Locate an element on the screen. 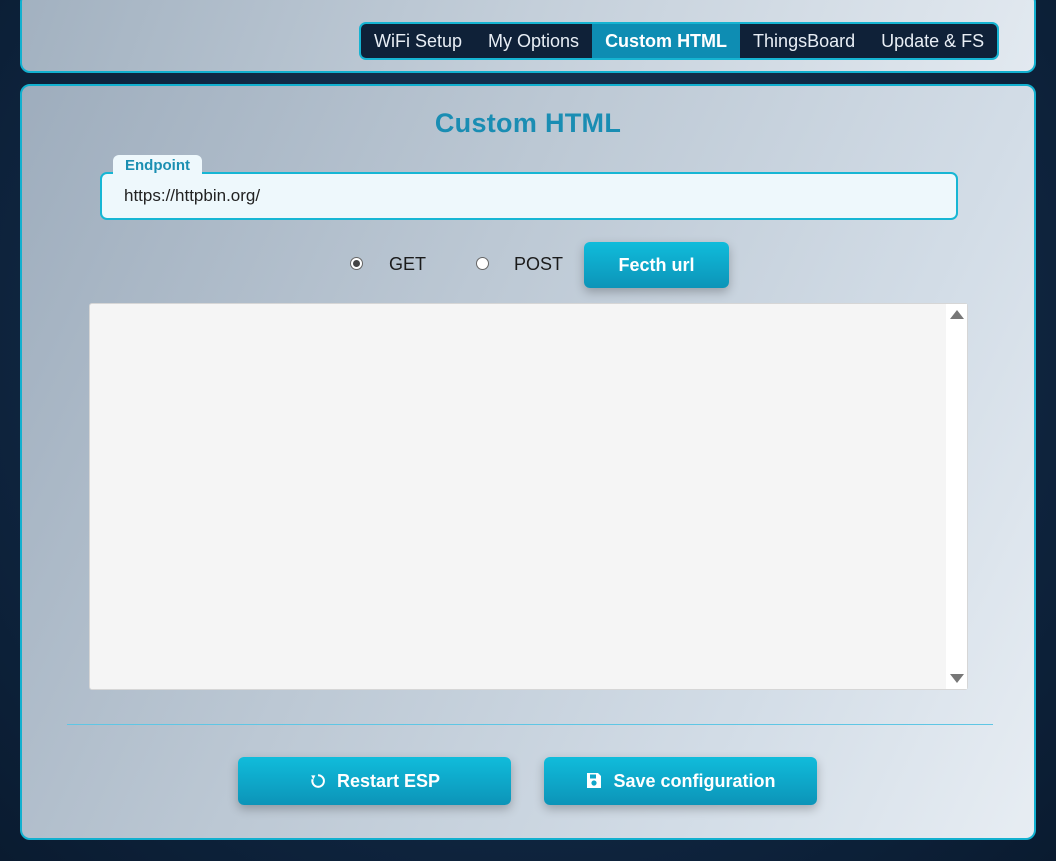  arrow-down-icon is located at coordinates (957, 678).